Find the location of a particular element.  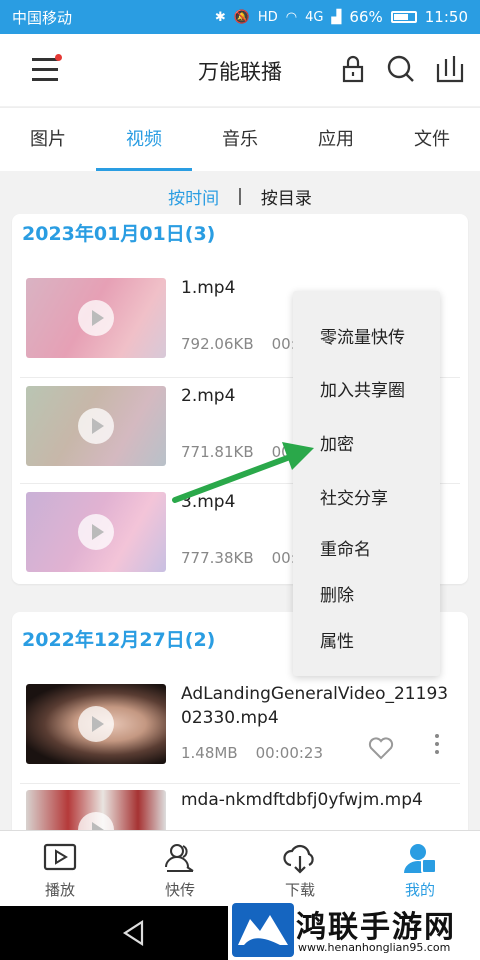

nav-play: 播放 is located at coordinates (60, 868).